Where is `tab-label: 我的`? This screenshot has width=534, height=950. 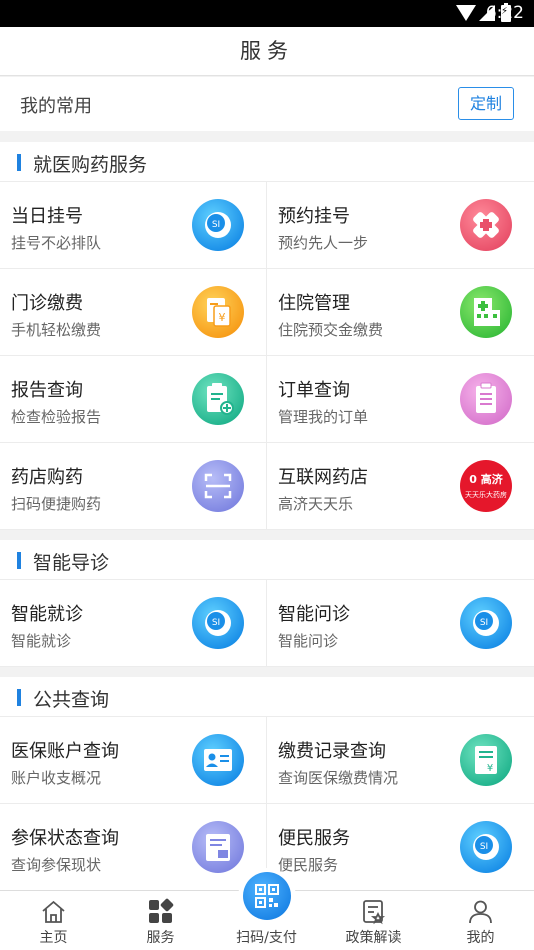
tab-label: 我的 is located at coordinates (480, 938).